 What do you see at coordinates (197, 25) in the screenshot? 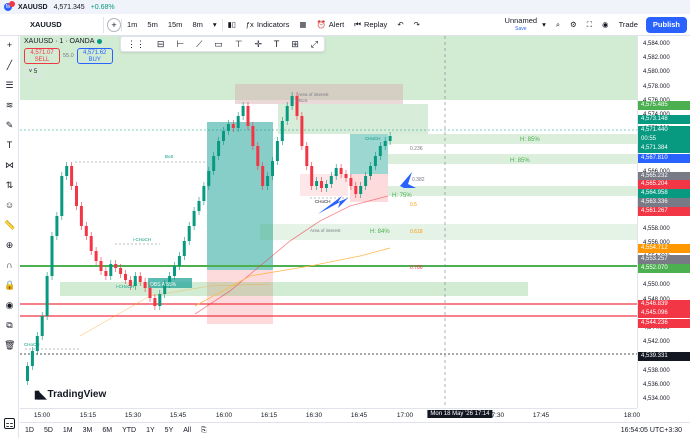
I see `interval-8m: 8m` at bounding box center [197, 25].